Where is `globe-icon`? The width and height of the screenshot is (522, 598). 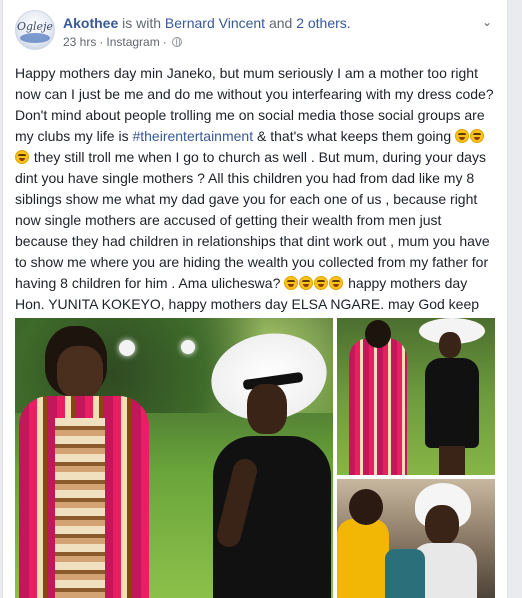
globe-icon is located at coordinates (176, 42).